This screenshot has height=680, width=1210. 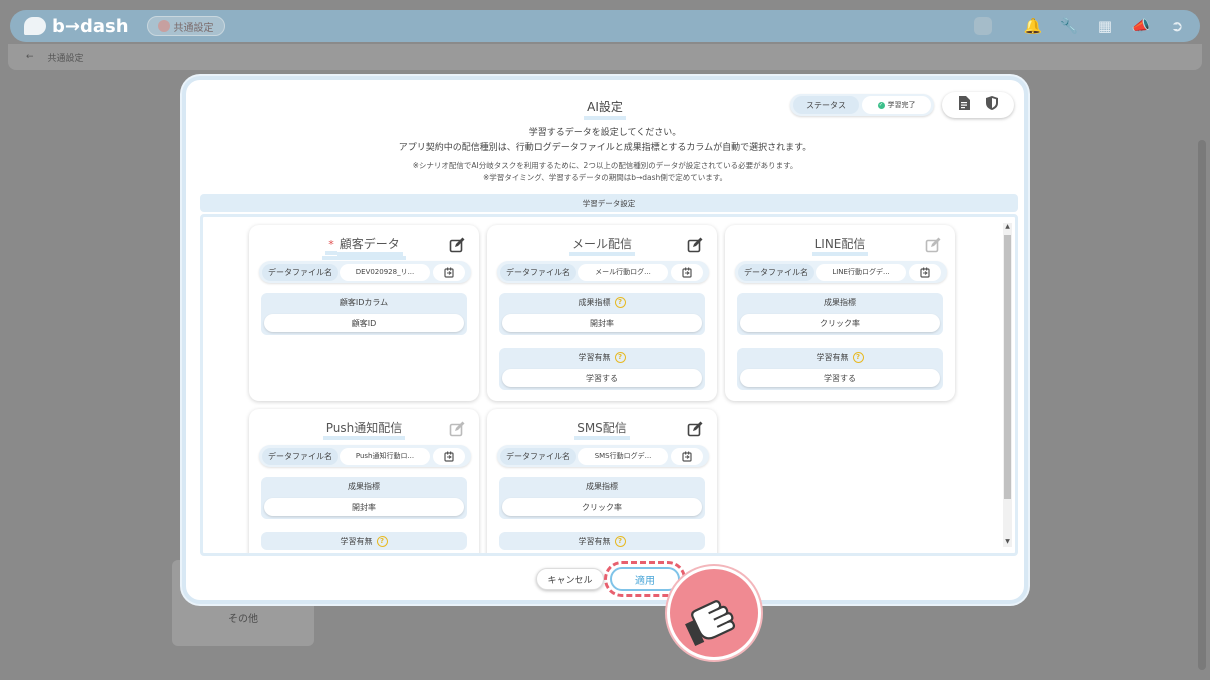 I want to click on wrench-icon: 🔧, so click(x=1069, y=26).